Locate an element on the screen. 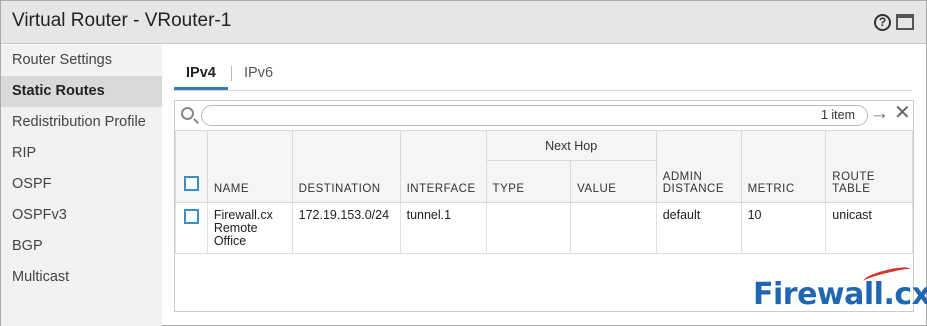 This screenshot has width=927, height=326. cell-destination: 172.19.153.0/24 is located at coordinates (346, 228).